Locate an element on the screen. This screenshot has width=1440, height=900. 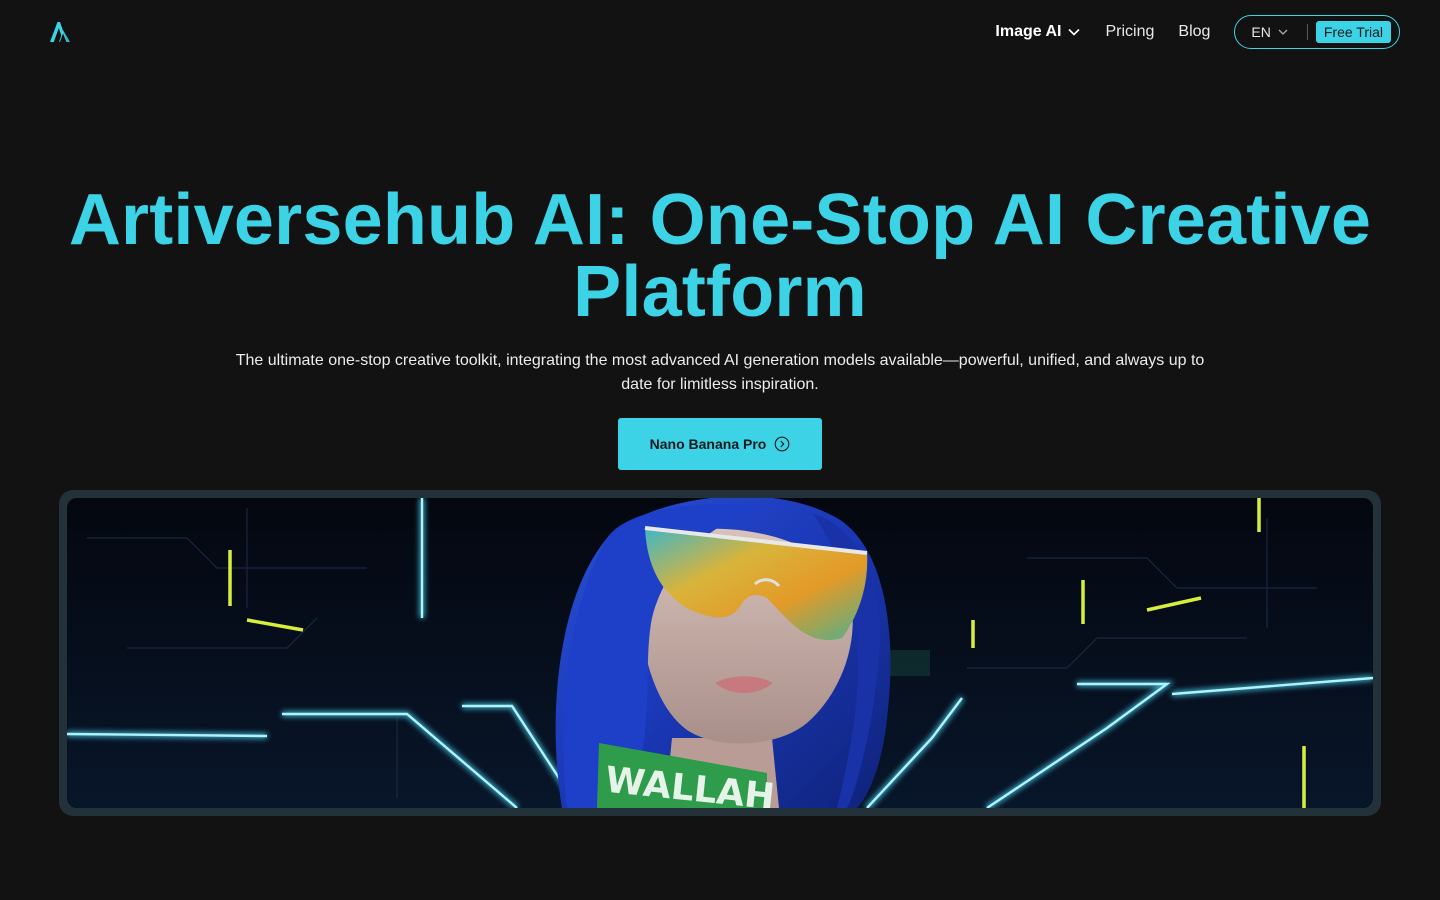
nav-image-ai-label: Image AI is located at coordinates (1028, 31).